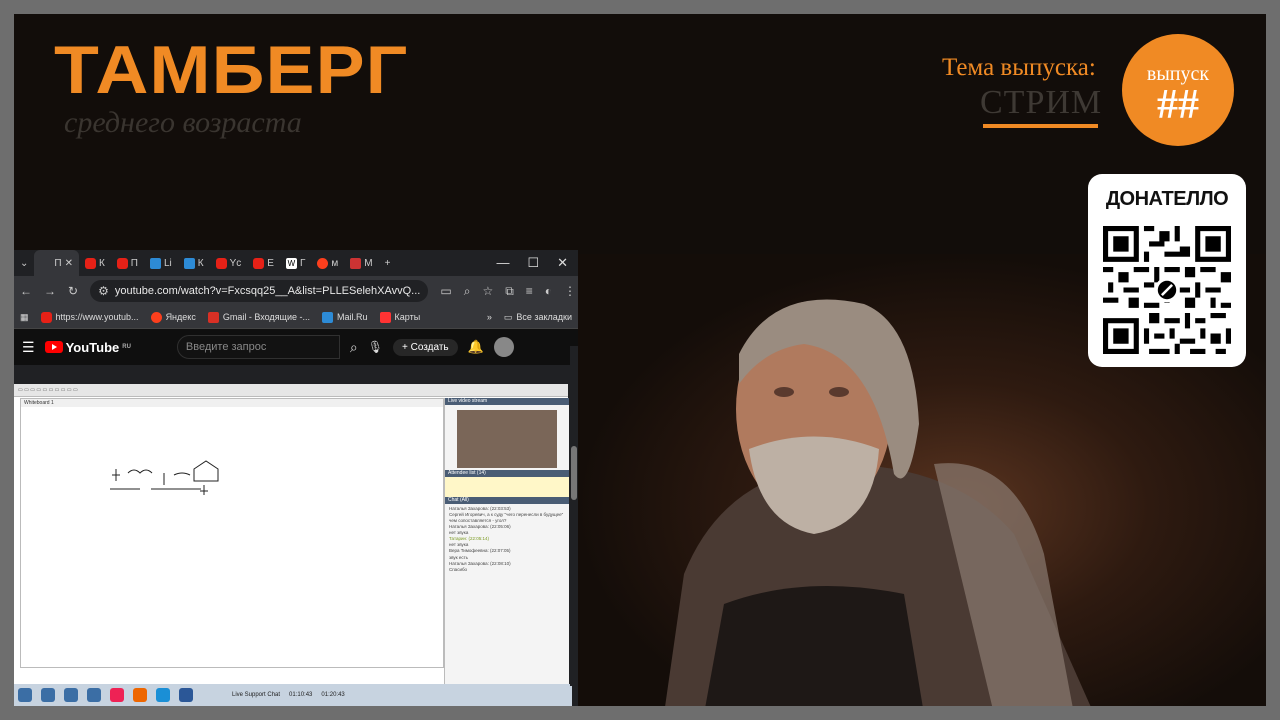 Image resolution: width=1280 pixels, height=720 pixels. Describe the element at coordinates (345, 317) in the screenshot. I see `bookmark-mailru: Mail.Ru` at that location.